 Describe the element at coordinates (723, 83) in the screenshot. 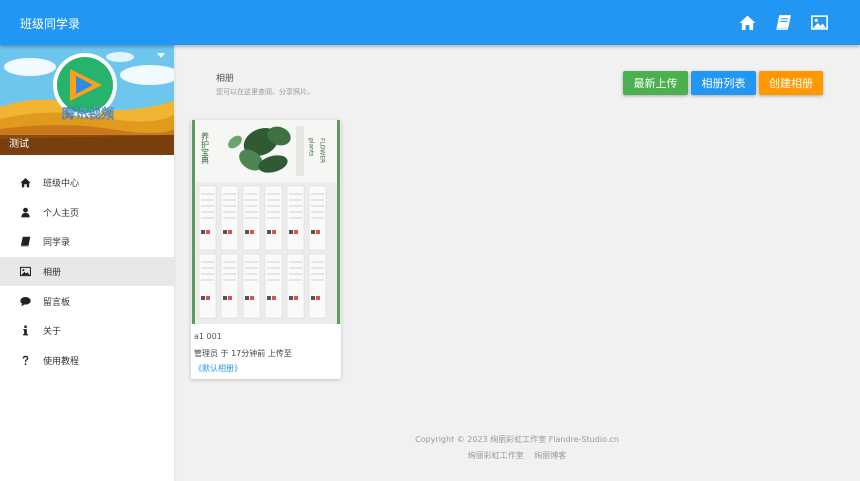

I see `album-list-button: 相册列表` at that location.